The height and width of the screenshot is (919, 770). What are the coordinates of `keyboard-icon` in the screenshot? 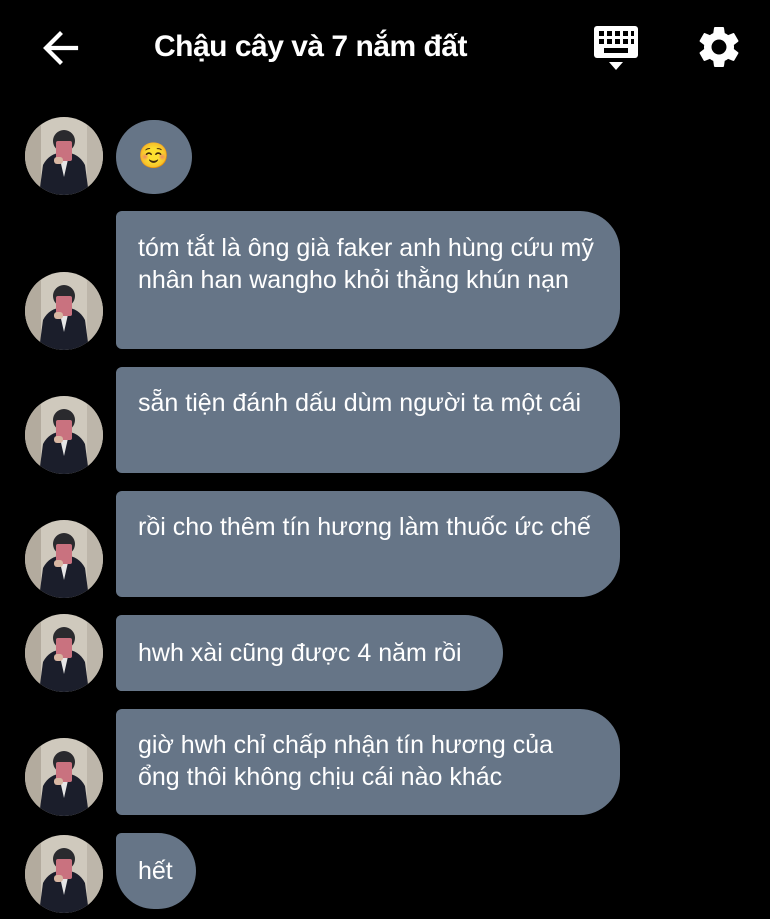 It's located at (616, 48).